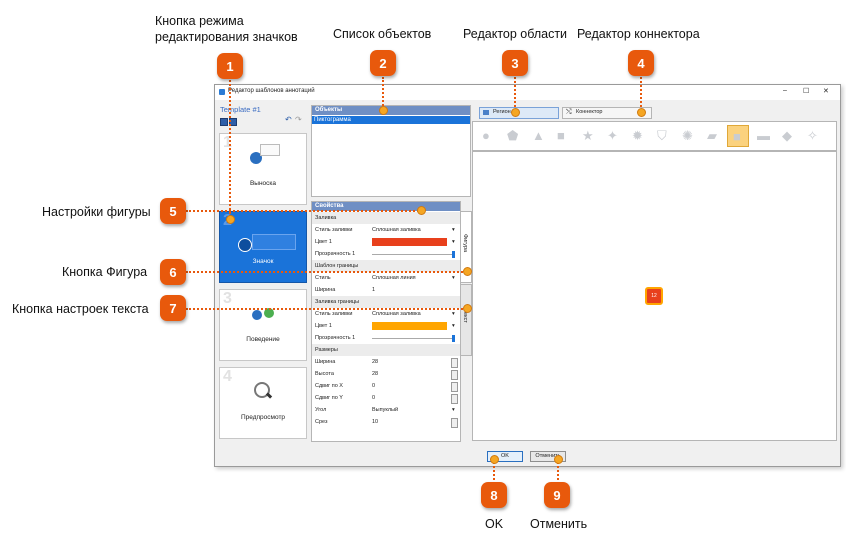  What do you see at coordinates (563, 136) in the screenshot?
I see `square-icon-button: ■` at bounding box center [563, 136].